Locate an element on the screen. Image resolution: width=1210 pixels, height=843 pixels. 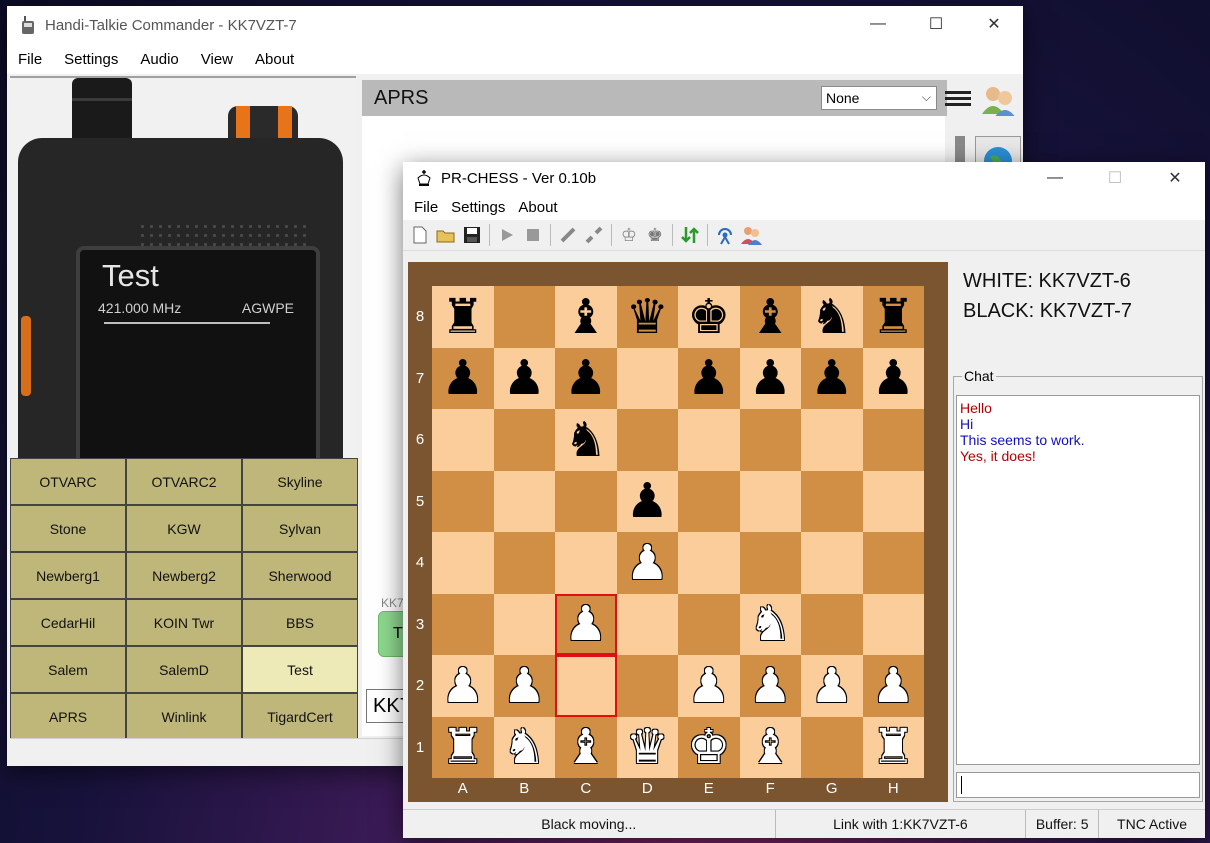
square-f4 is located at coordinates (770, 563).